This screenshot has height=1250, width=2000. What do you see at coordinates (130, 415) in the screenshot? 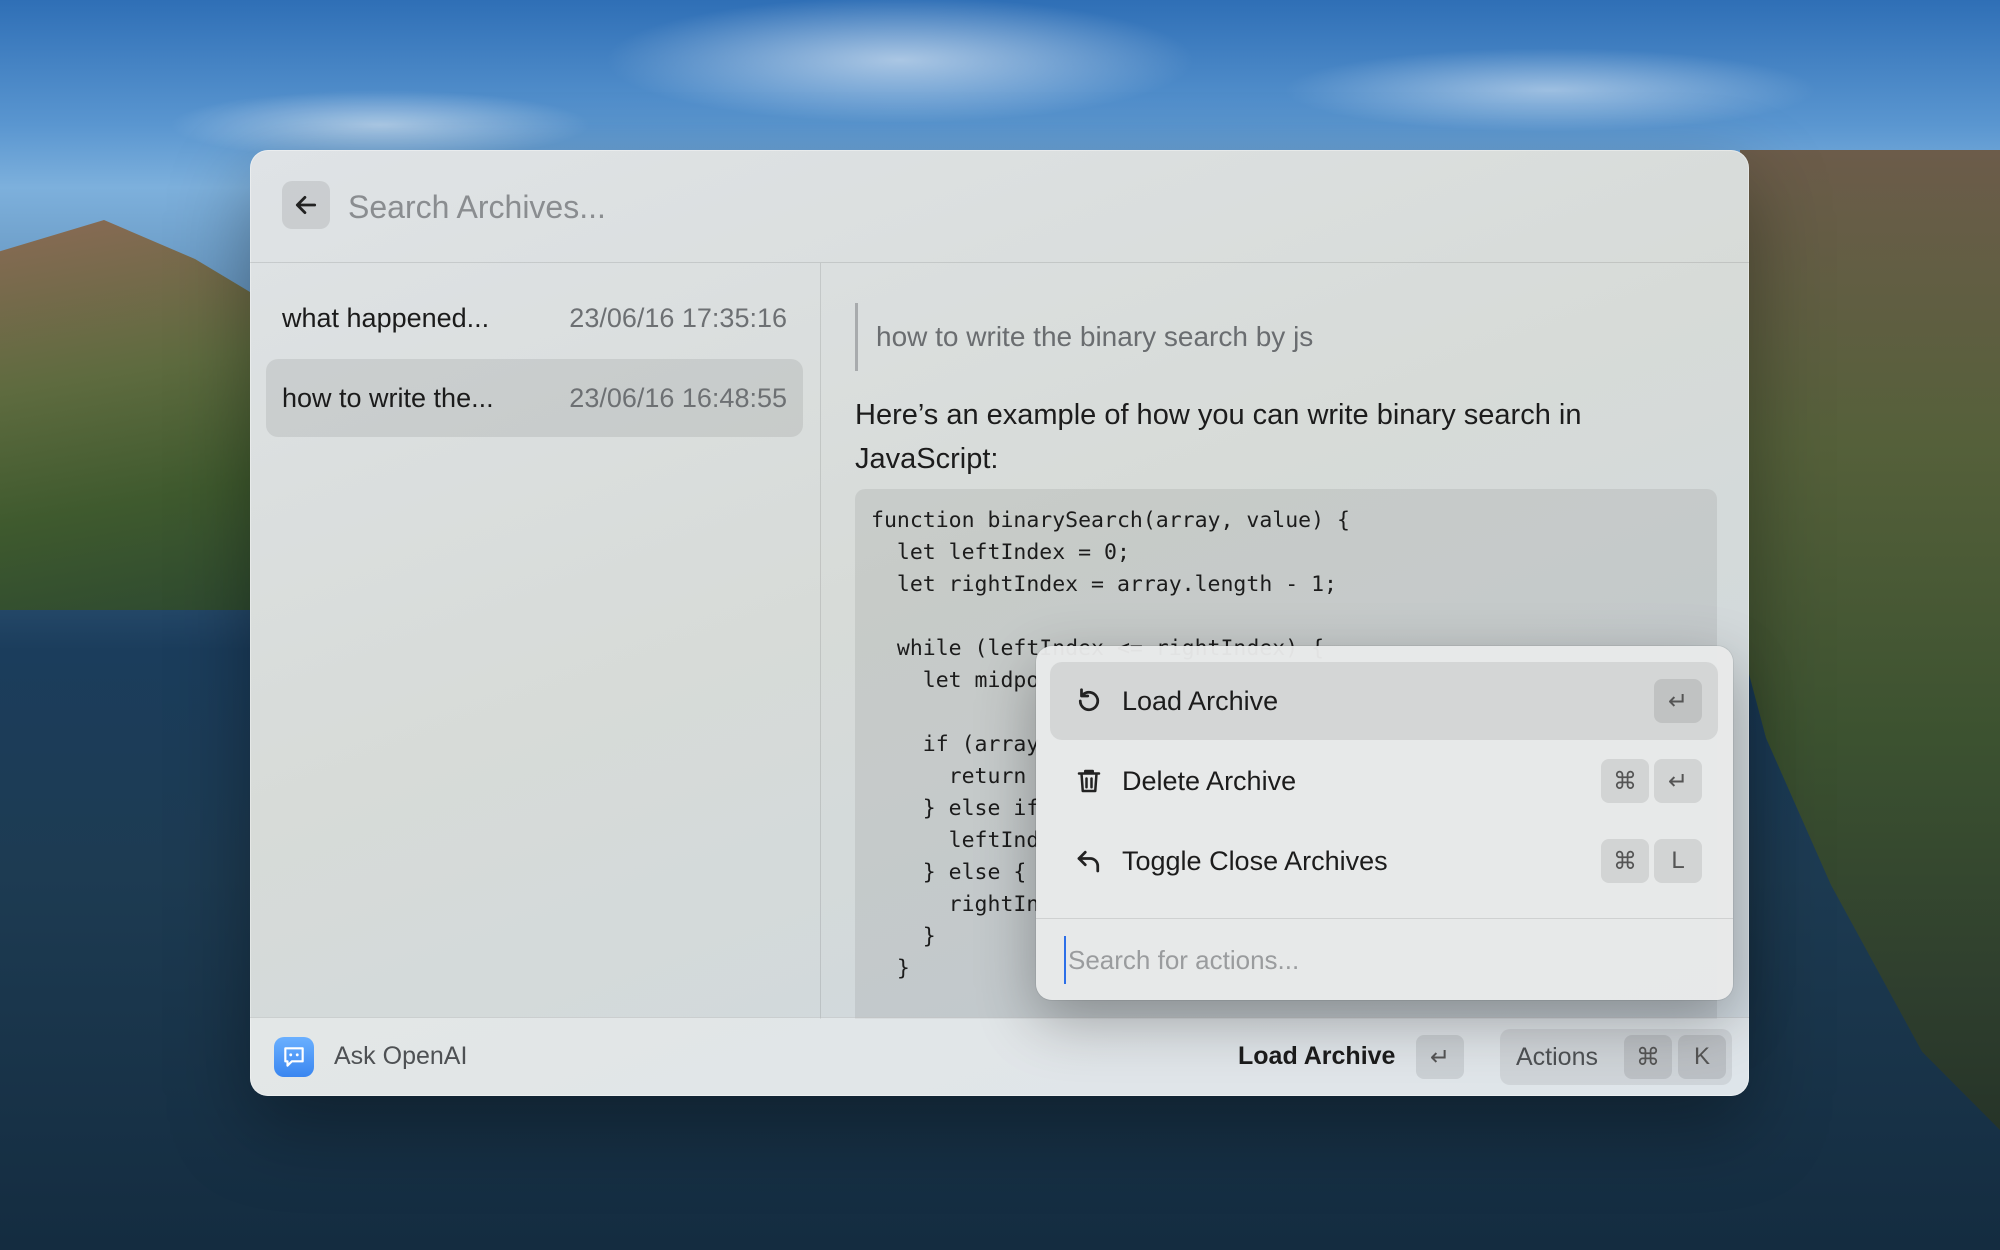
I see `wallpaper-hill-left` at bounding box center [130, 415].